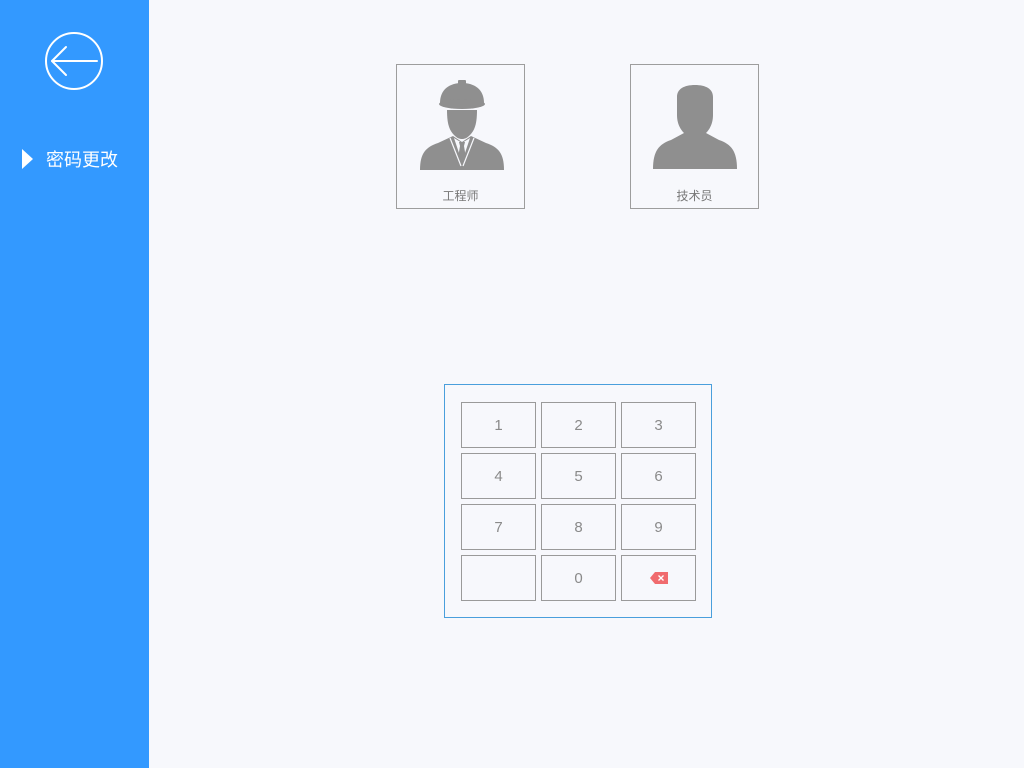  I want to click on back-button, so click(74, 61).